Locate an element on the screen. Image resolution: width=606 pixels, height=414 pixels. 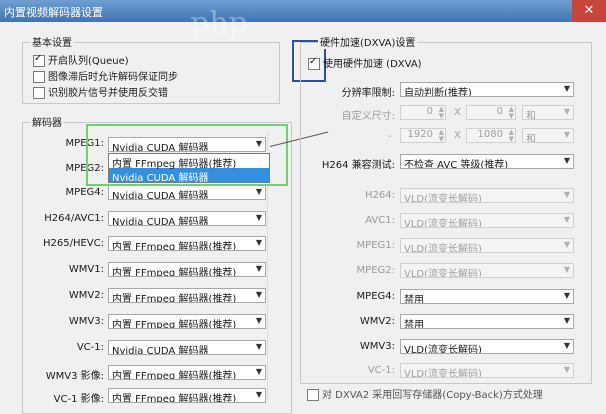
close-icon: ✕ is located at coordinates (589, 10).